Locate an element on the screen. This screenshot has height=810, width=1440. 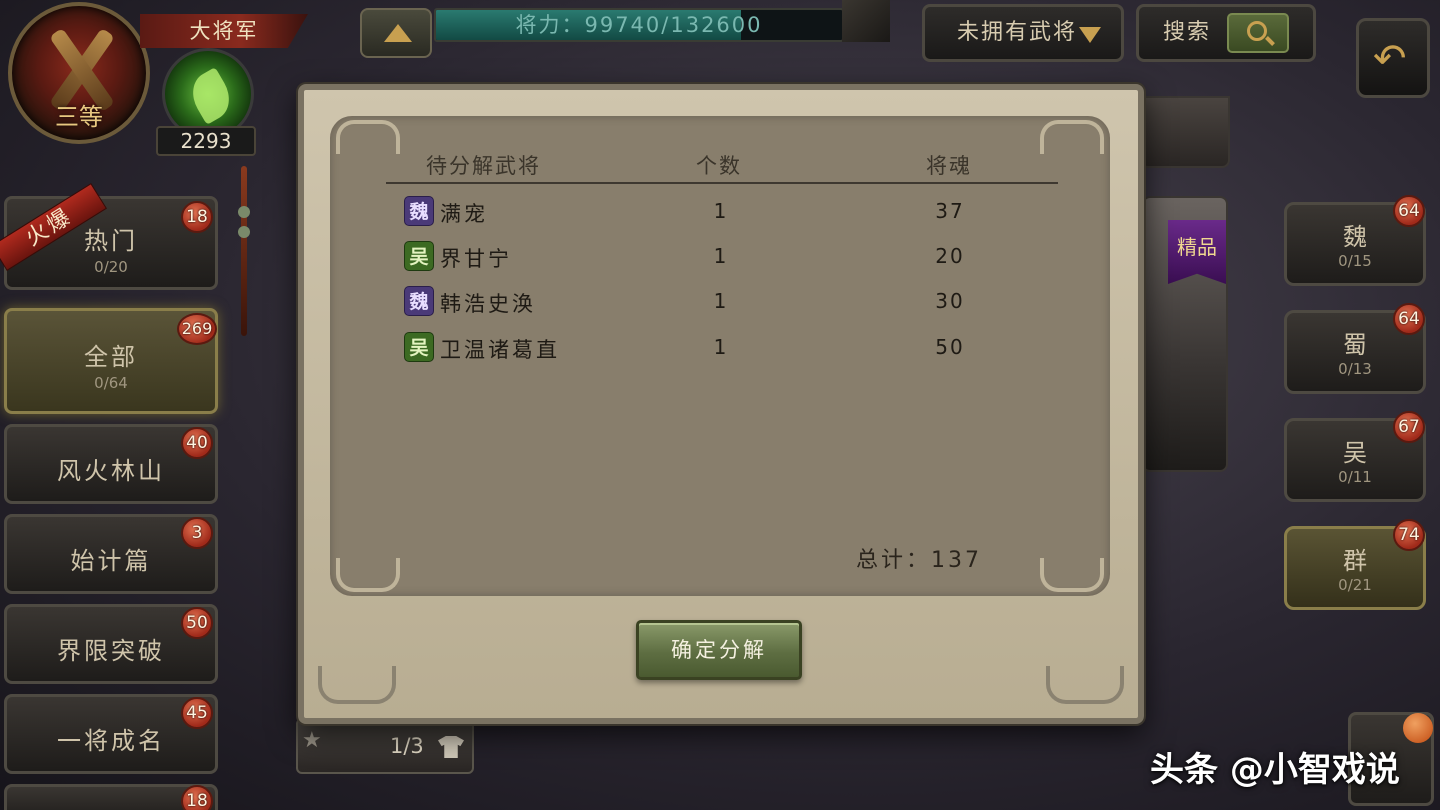
faction-progress: 0/11 is located at coordinates (1355, 477).